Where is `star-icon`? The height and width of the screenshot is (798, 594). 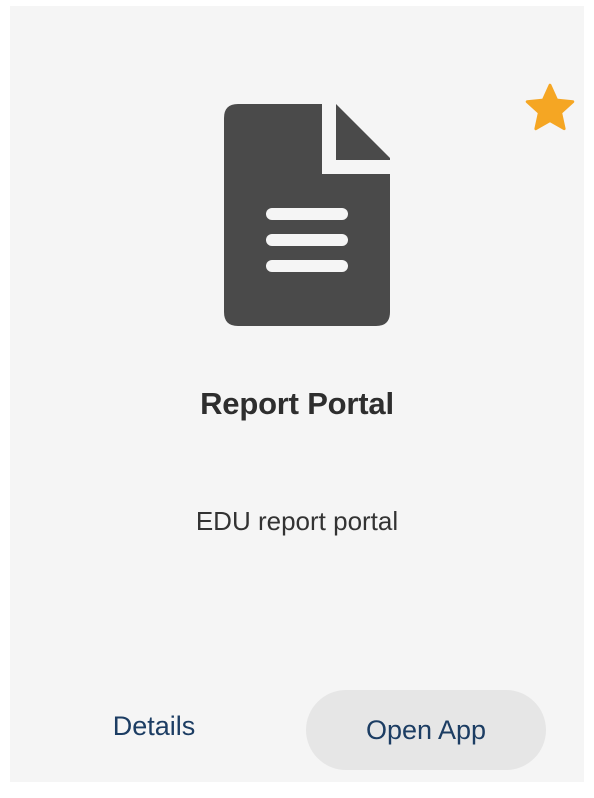
star-icon is located at coordinates (550, 107).